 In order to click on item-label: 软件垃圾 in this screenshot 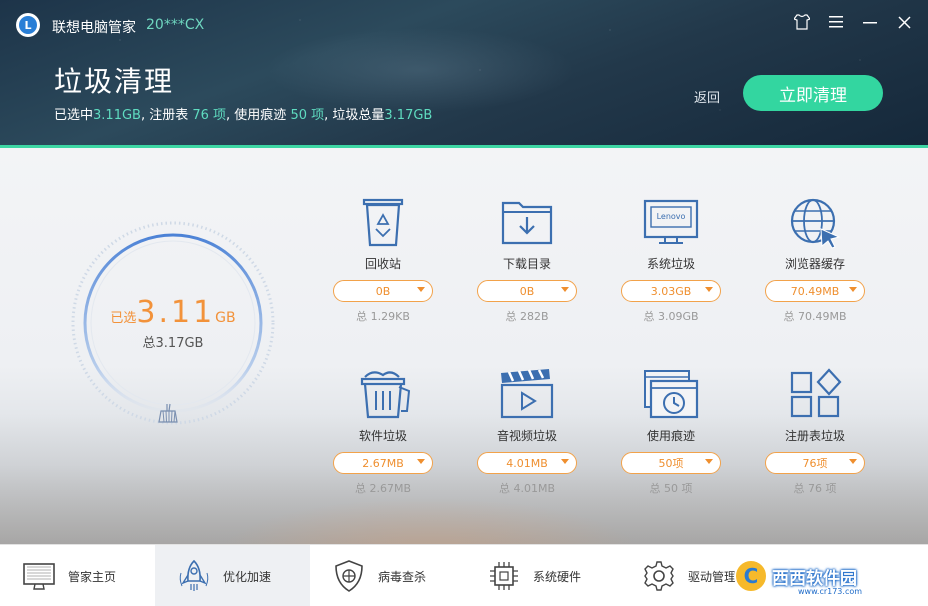, I will do `click(382, 436)`.